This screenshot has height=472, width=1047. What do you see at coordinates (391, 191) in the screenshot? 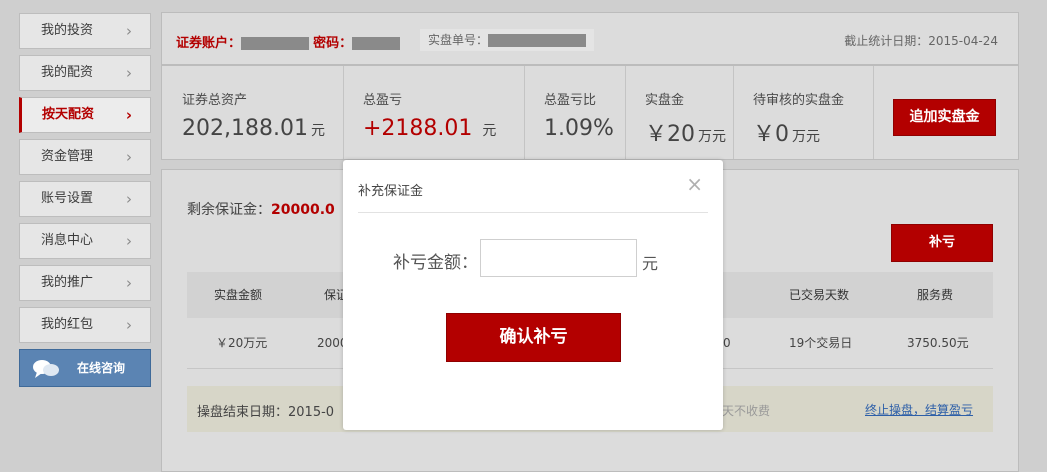
I see `dialog-title: 补充保证金` at bounding box center [391, 191].